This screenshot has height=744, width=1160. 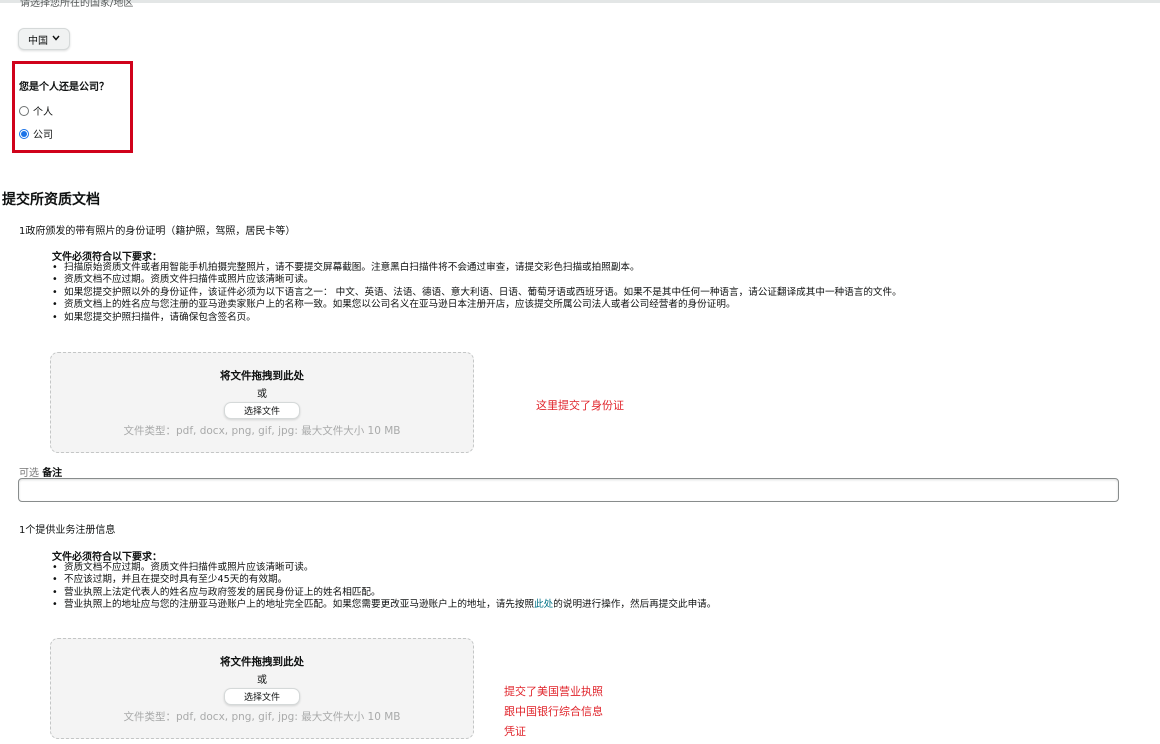 What do you see at coordinates (24, 110) in the screenshot?
I see `radio-unchecked-icon` at bounding box center [24, 110].